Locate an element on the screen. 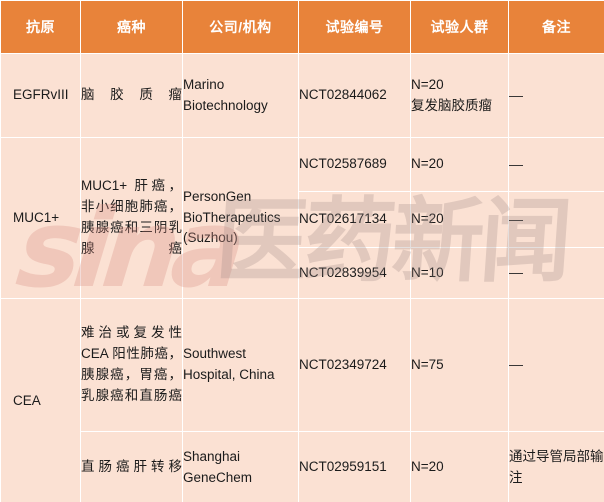  cell-company-cea-1: Southwest Hospital, China is located at coordinates (240, 365).